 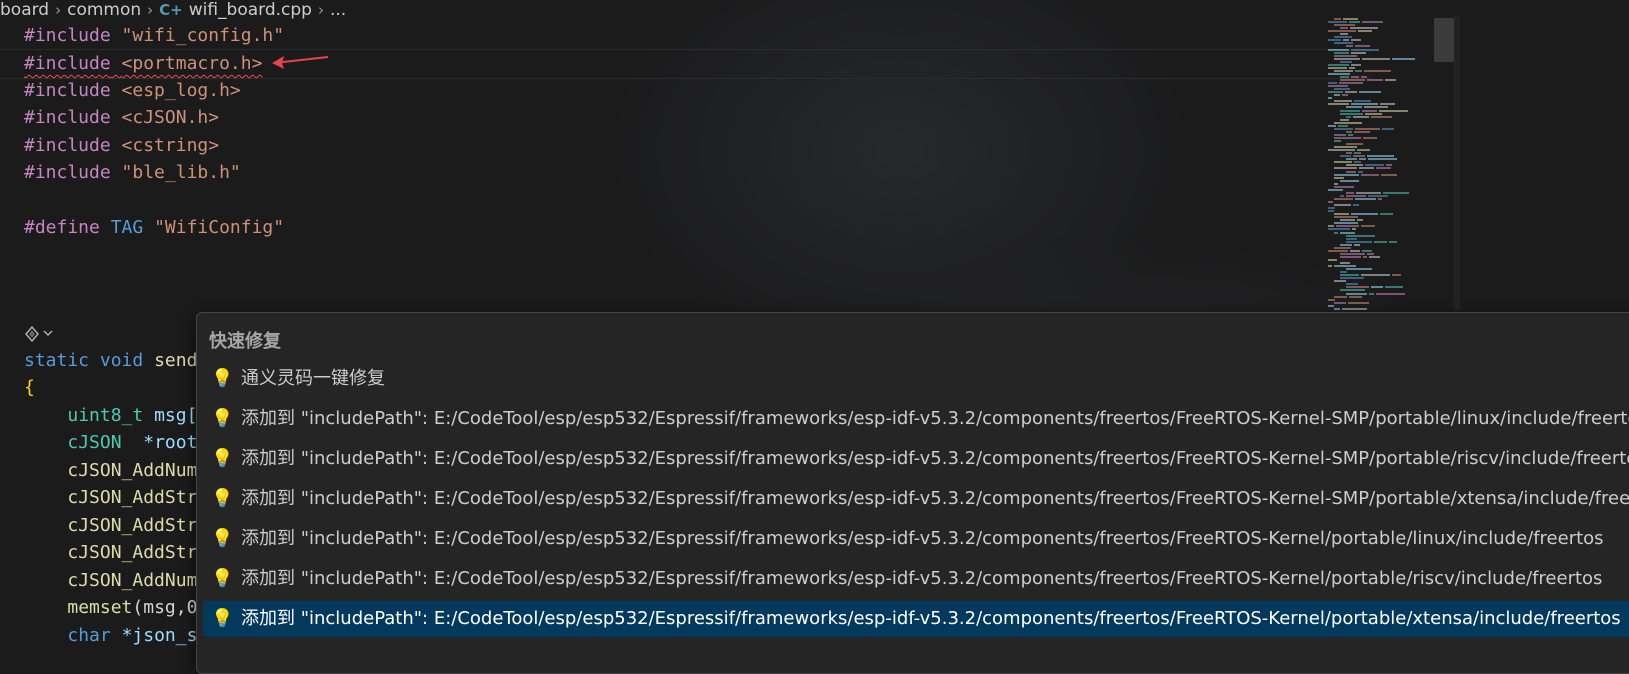 I want to click on code-line-current: #include <portmacro.h>, so click(x=686, y=64).